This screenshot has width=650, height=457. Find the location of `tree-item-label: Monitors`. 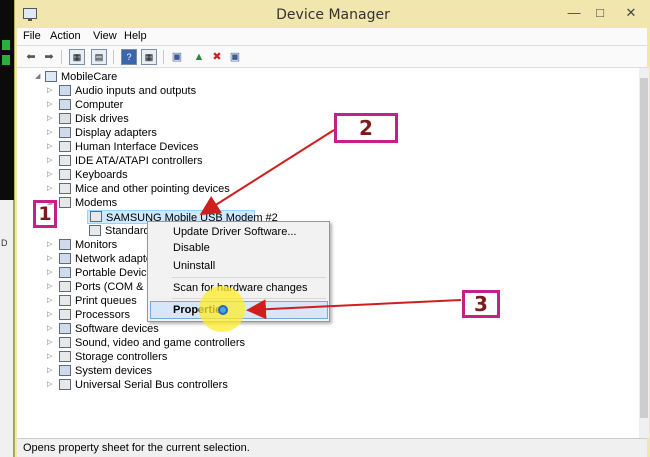

tree-item-label: Monitors is located at coordinates (96, 245).